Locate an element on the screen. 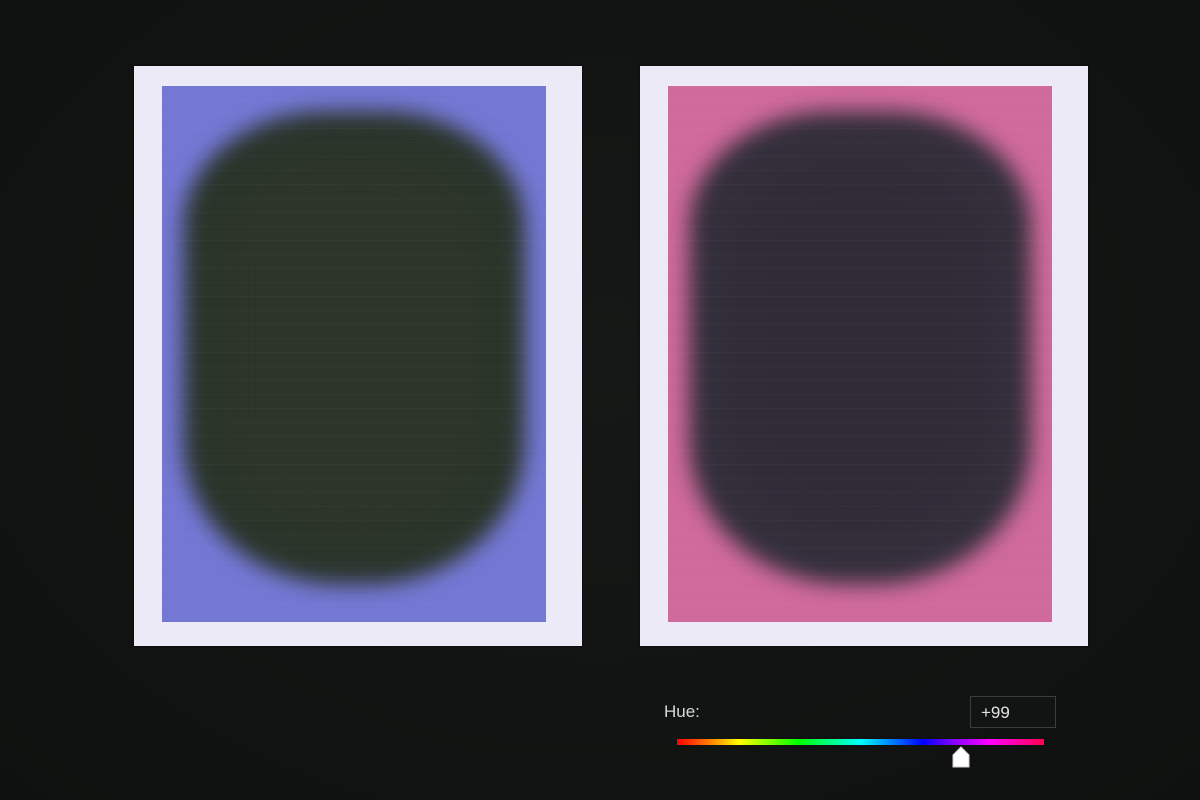 This screenshot has width=1200, height=800. hue-control: Hue: +99 is located at coordinates (860, 734).